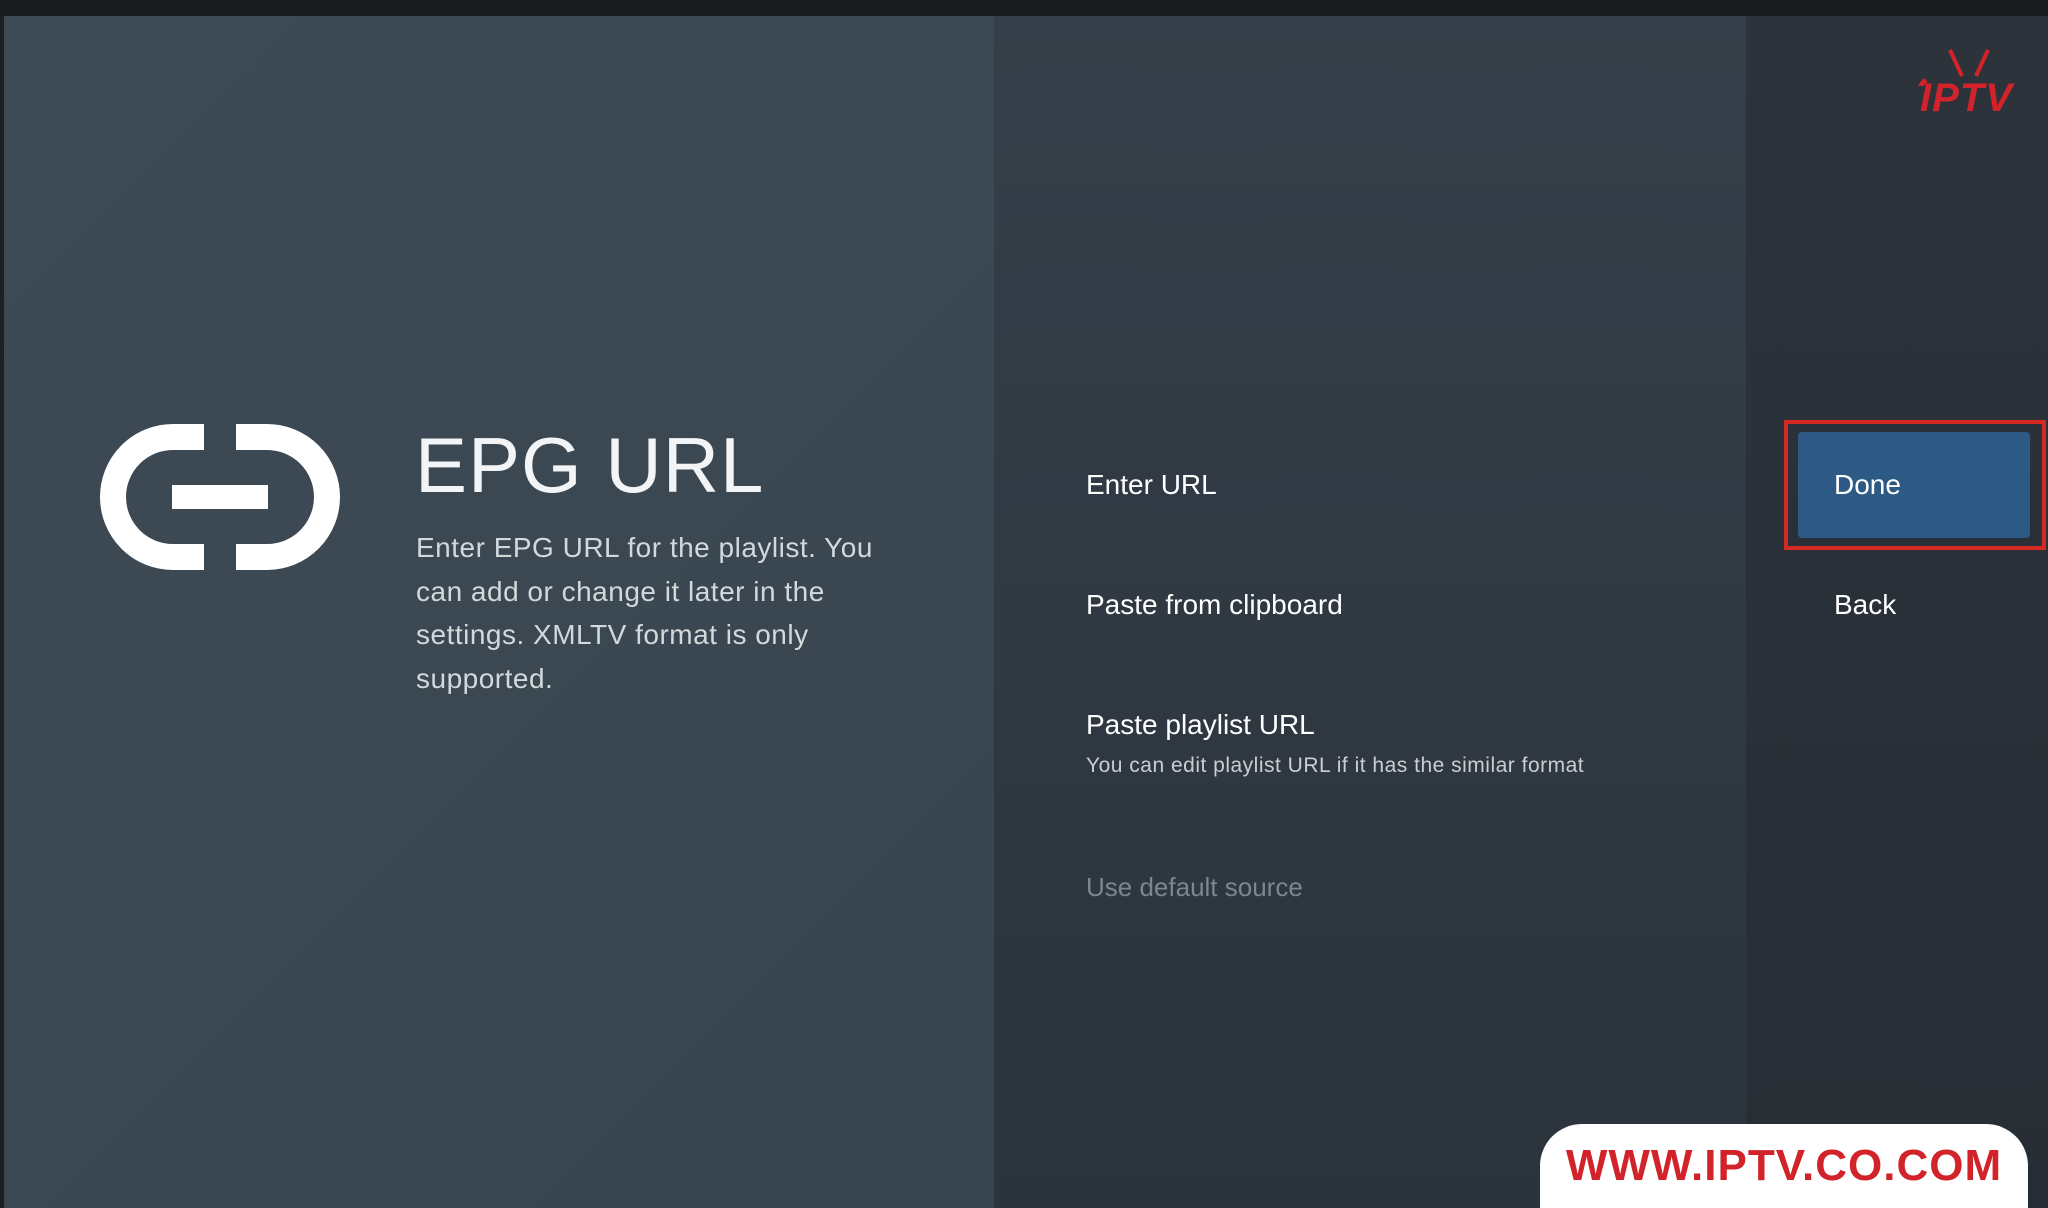 The image size is (2048, 1208). I want to click on paste-clipboard-action: Paste from clipboard, so click(1214, 605).